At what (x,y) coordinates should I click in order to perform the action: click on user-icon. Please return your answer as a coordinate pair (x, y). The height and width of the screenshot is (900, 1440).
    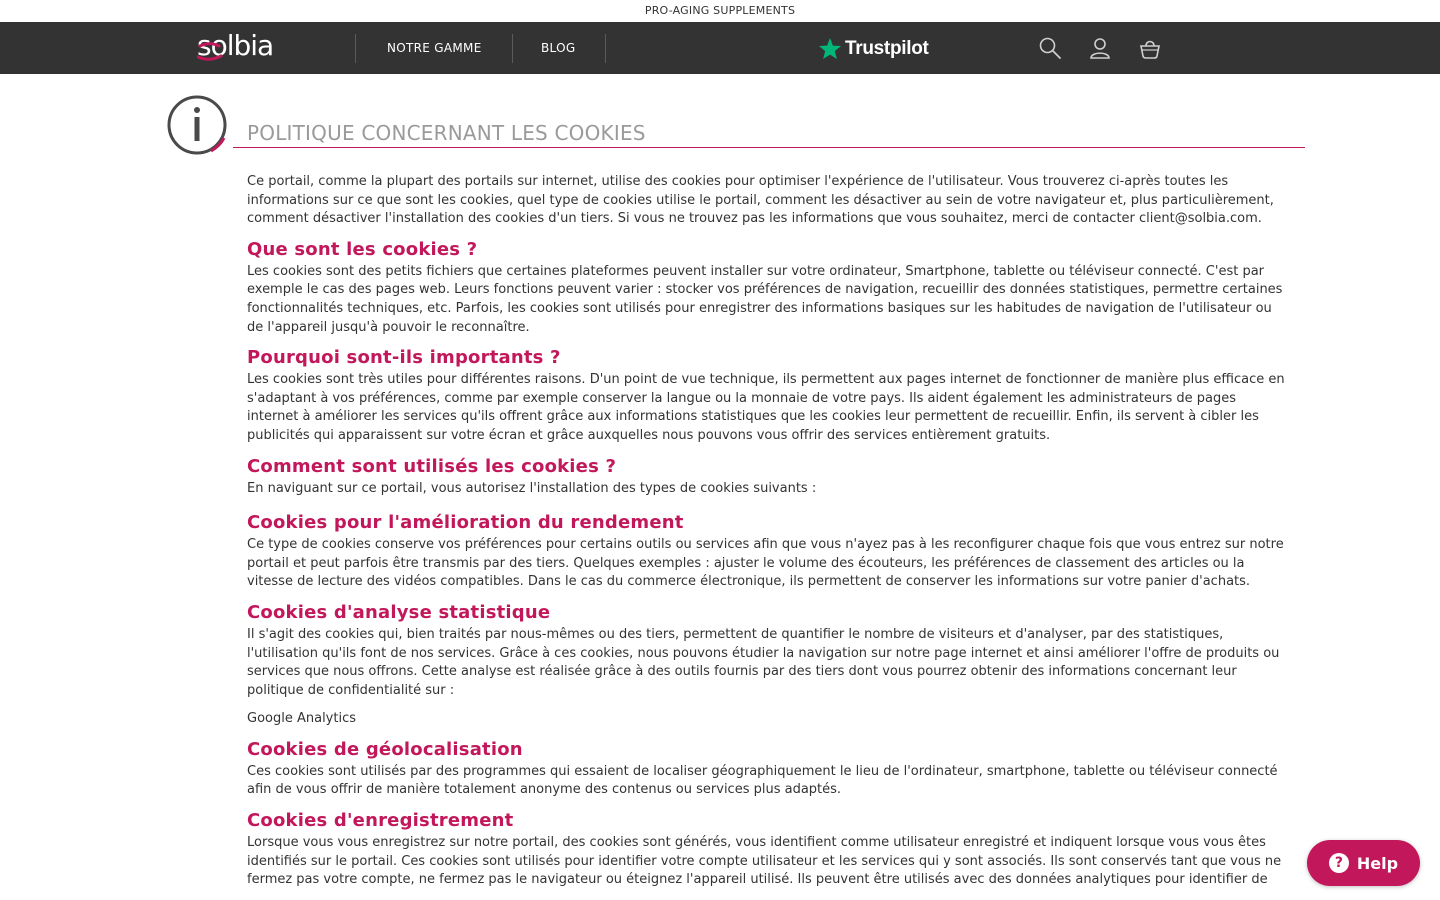
    Looking at the image, I should click on (1100, 48).